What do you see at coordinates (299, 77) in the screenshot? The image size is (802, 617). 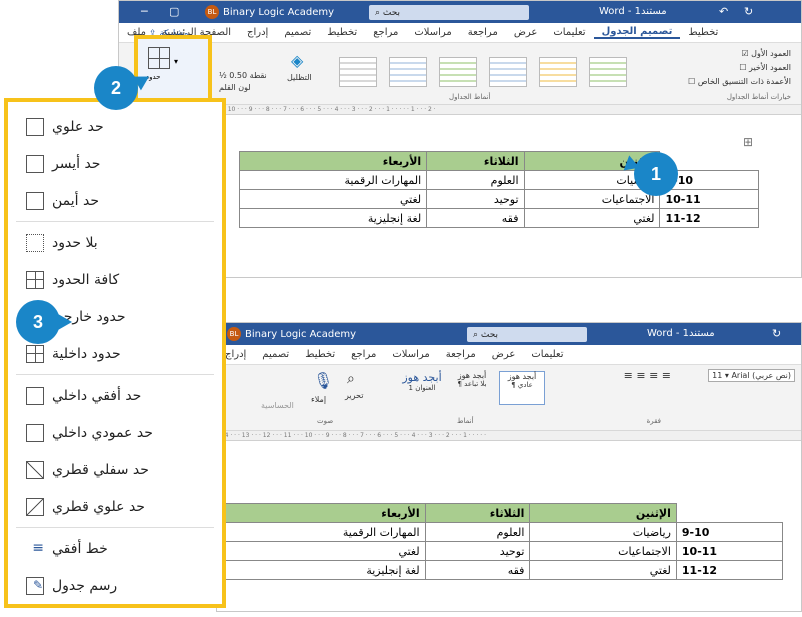 I see `shading-label: التظليل` at bounding box center [299, 77].